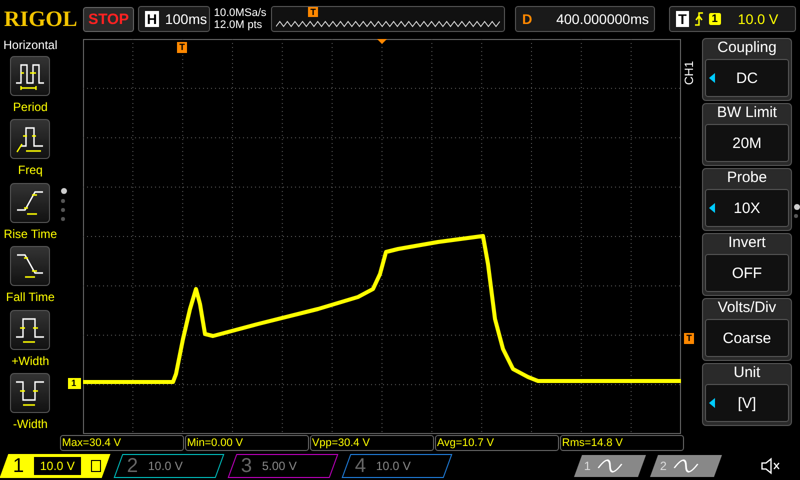  I want to click on channel-tab: 1 10.0 V, so click(55, 466).